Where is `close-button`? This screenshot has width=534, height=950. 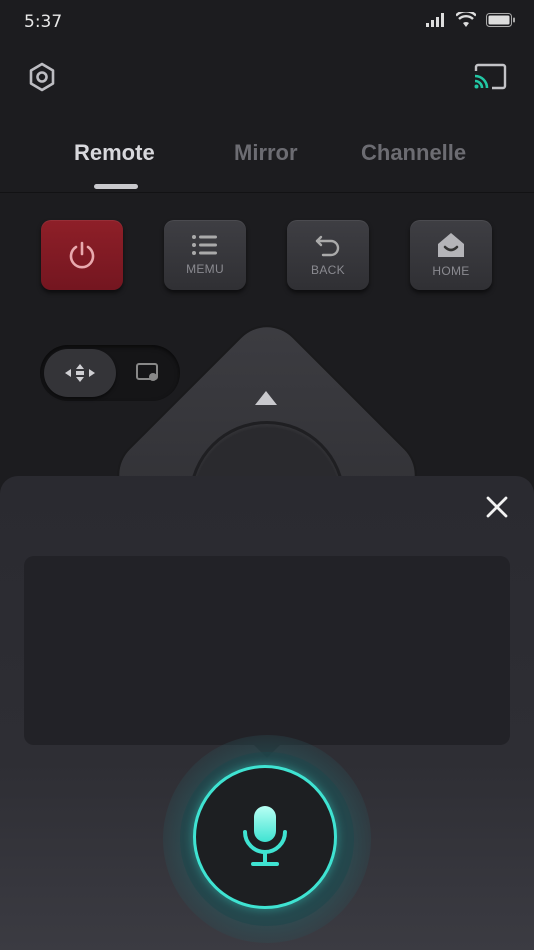
close-button is located at coordinates (497, 507).